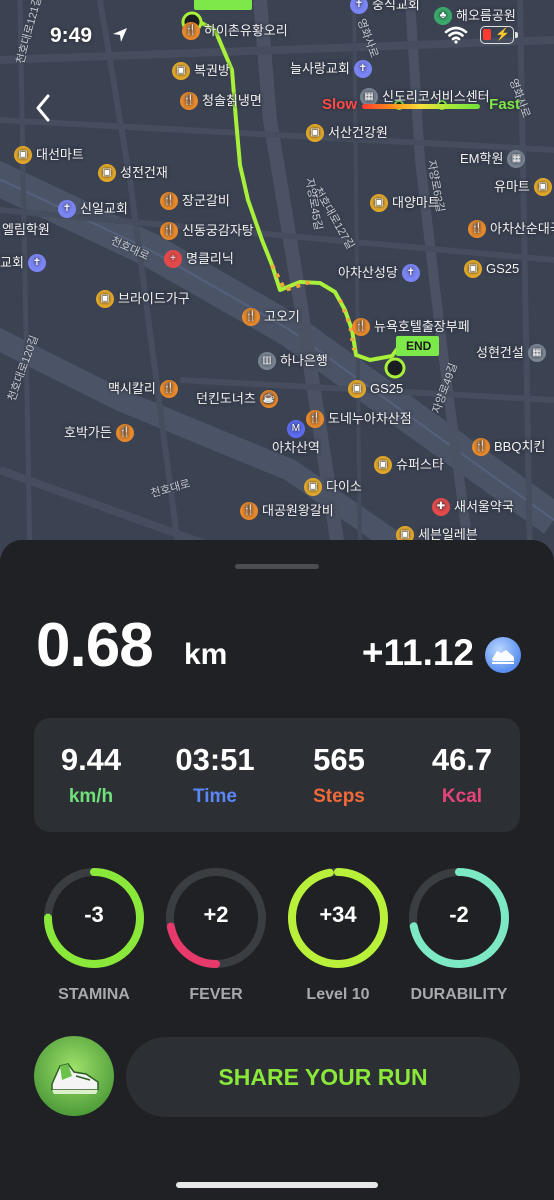 Image resolution: width=554 pixels, height=1200 pixels. Describe the element at coordinates (338, 935) in the screenshot. I see `level-ring: +34 Level 10` at that location.